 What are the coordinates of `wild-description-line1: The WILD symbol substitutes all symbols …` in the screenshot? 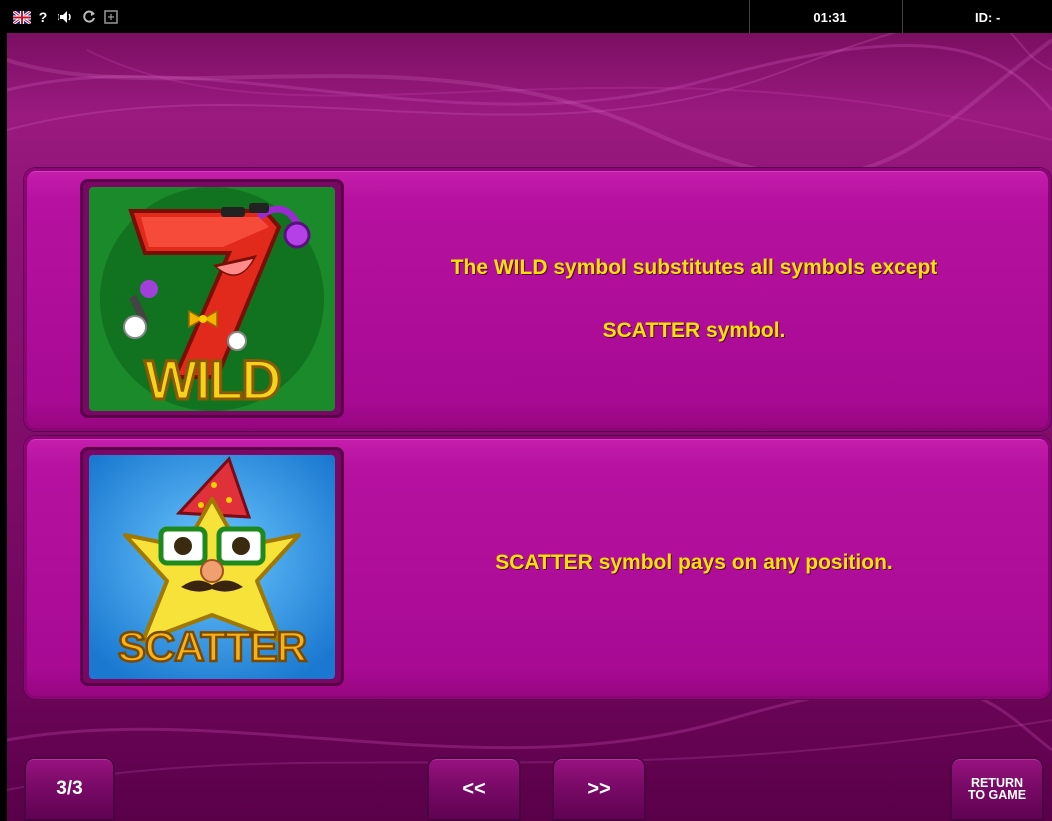 It's located at (694, 267).